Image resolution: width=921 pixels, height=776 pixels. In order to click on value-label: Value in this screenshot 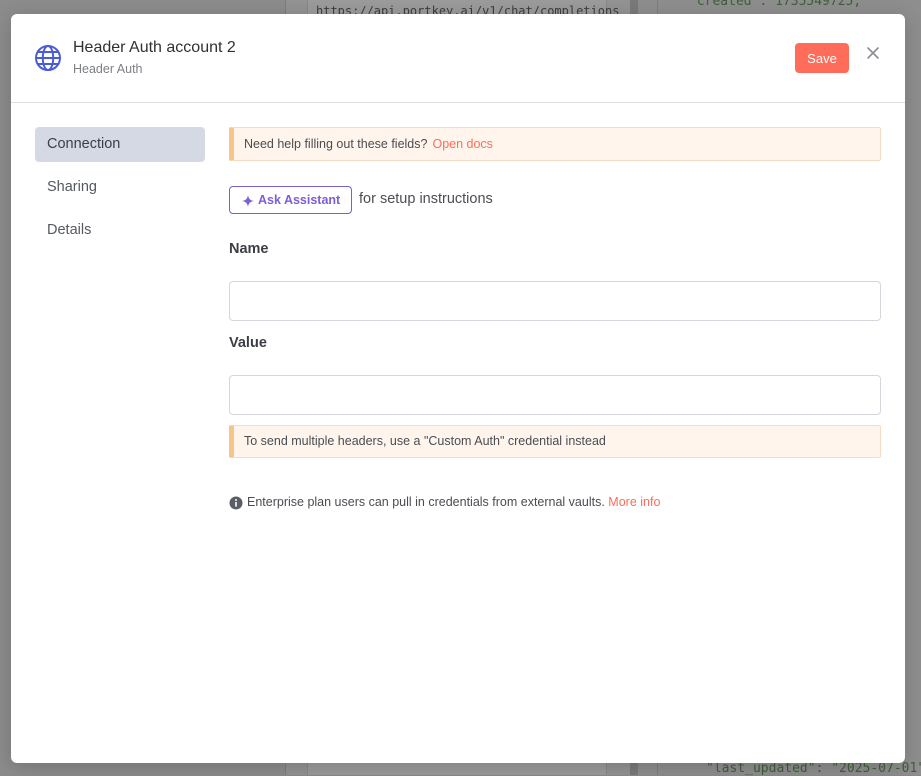, I will do `click(248, 343)`.